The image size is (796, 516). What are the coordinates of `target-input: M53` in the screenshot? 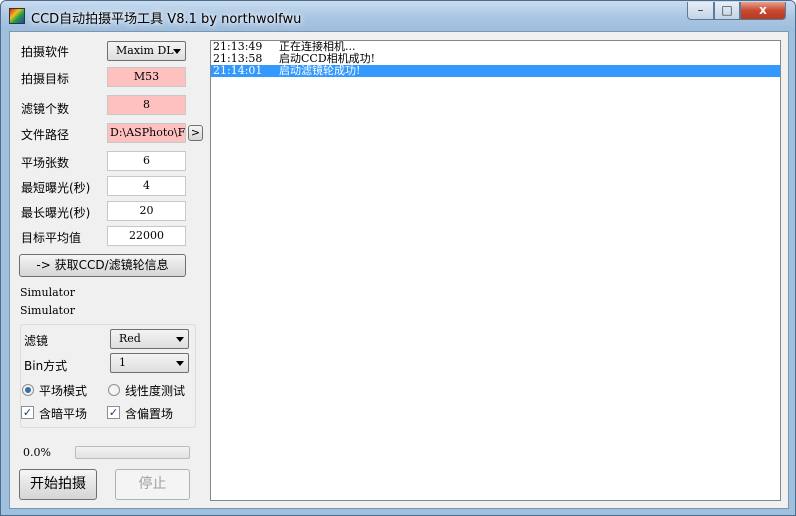 It's located at (146, 77).